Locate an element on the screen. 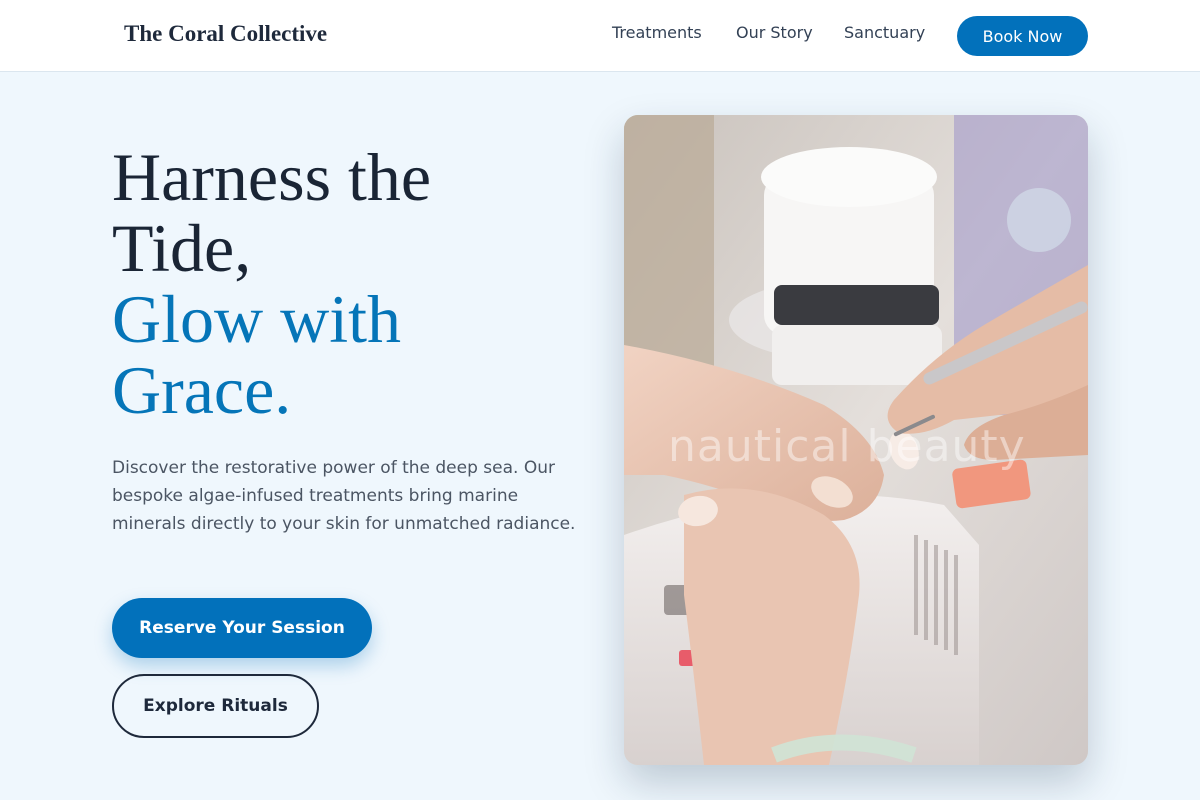 The image size is (1200, 800). nav-link-our-story: Our Story is located at coordinates (774, 32).